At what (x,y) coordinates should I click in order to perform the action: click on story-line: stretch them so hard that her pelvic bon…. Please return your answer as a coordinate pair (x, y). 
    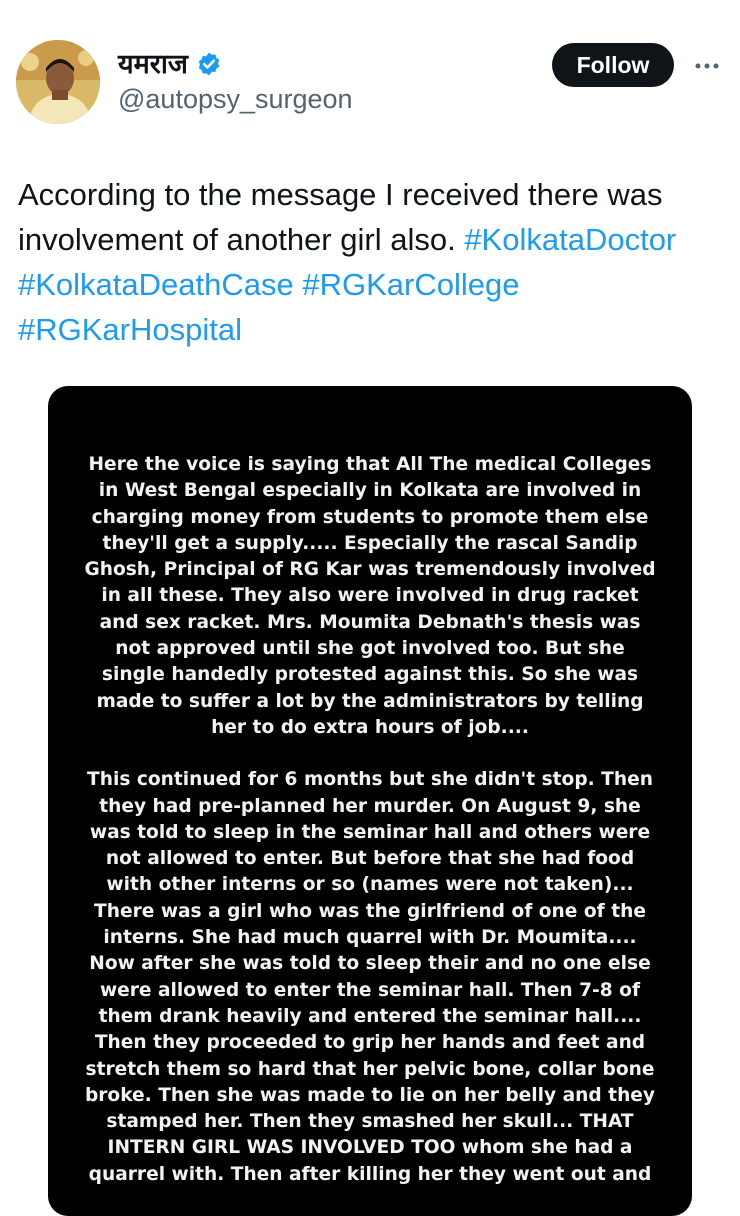
    Looking at the image, I should click on (370, 1069).